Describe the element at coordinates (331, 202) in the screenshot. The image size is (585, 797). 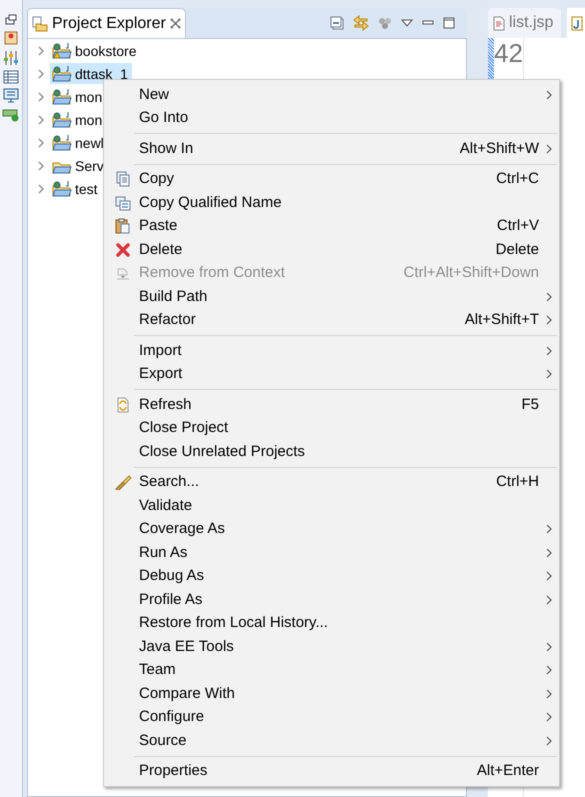
I see `menu-item: Copy Qualified Name` at that location.